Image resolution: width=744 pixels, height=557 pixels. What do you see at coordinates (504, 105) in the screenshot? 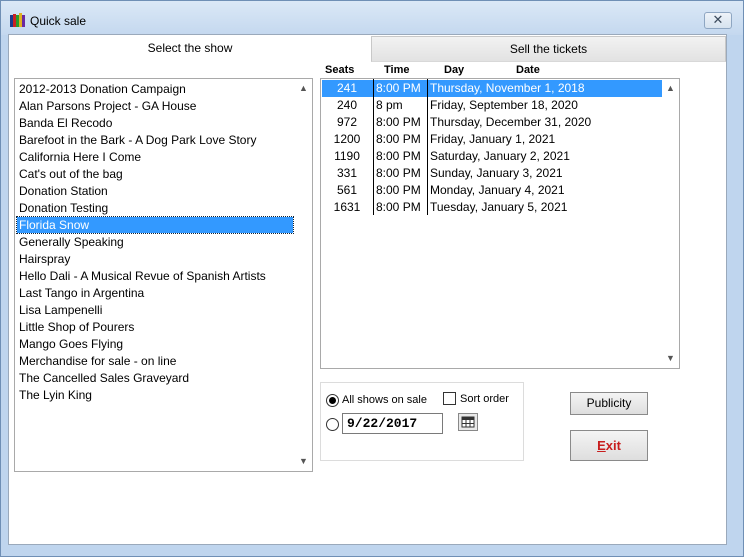
I see `cell-date: Friday, September 18, 2020` at bounding box center [504, 105].